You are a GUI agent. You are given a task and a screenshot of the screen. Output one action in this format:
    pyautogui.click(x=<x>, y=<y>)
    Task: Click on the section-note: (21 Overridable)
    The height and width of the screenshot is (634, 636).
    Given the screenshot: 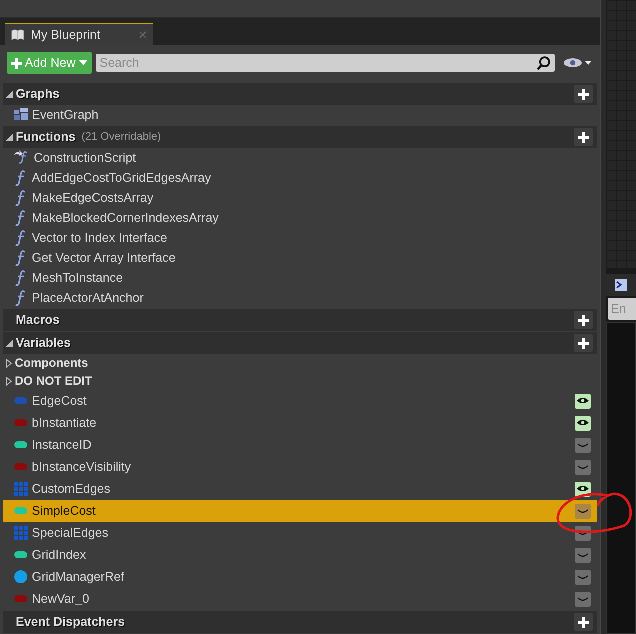 What is the action you would take?
    pyautogui.click(x=122, y=137)
    